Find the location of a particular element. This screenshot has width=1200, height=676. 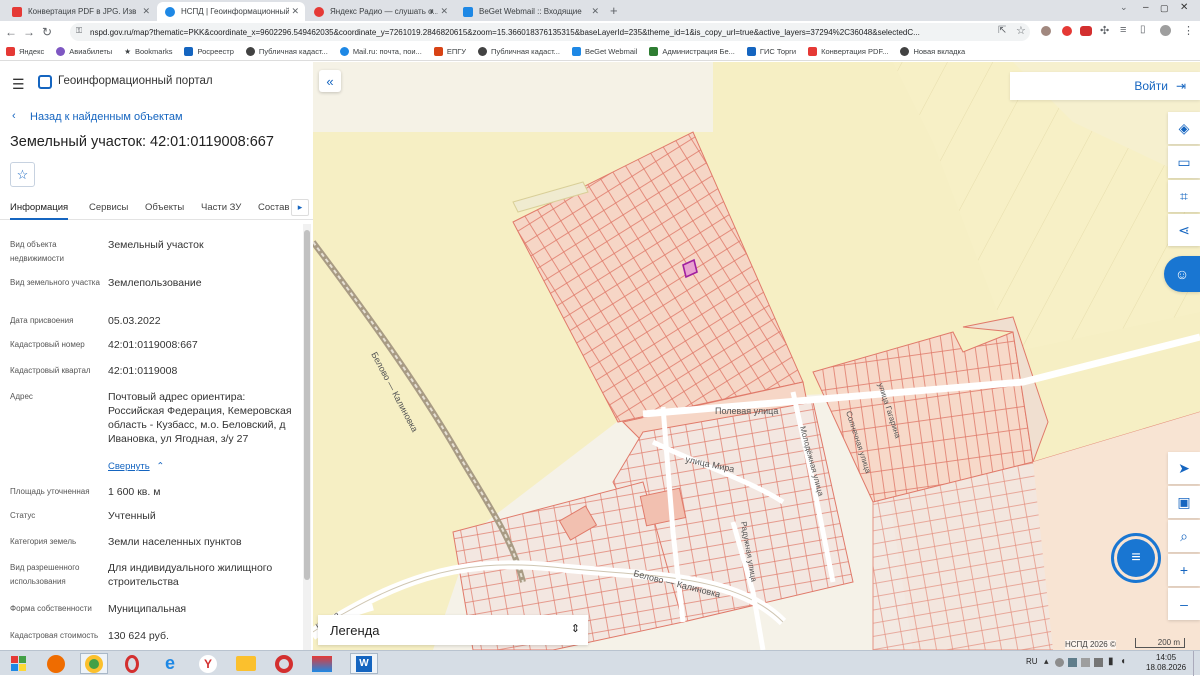

chat-assistant-button: ☺ is located at coordinates (1182, 274).